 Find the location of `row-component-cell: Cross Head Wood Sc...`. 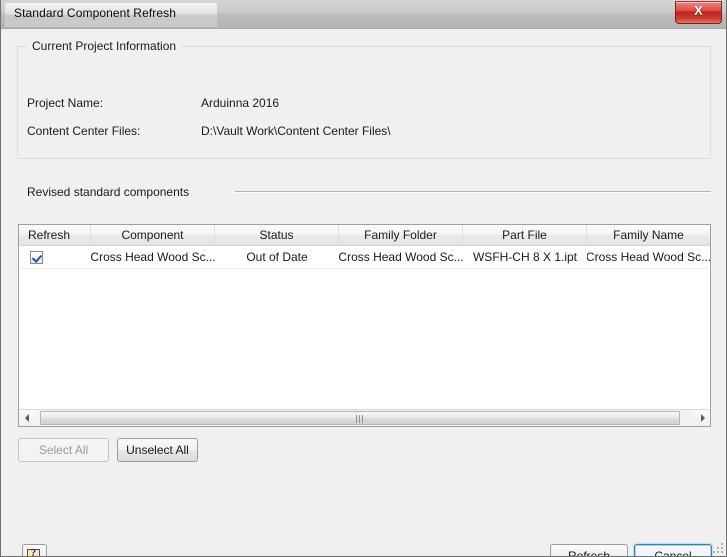

row-component-cell: Cross Head Wood Sc... is located at coordinates (153, 257).